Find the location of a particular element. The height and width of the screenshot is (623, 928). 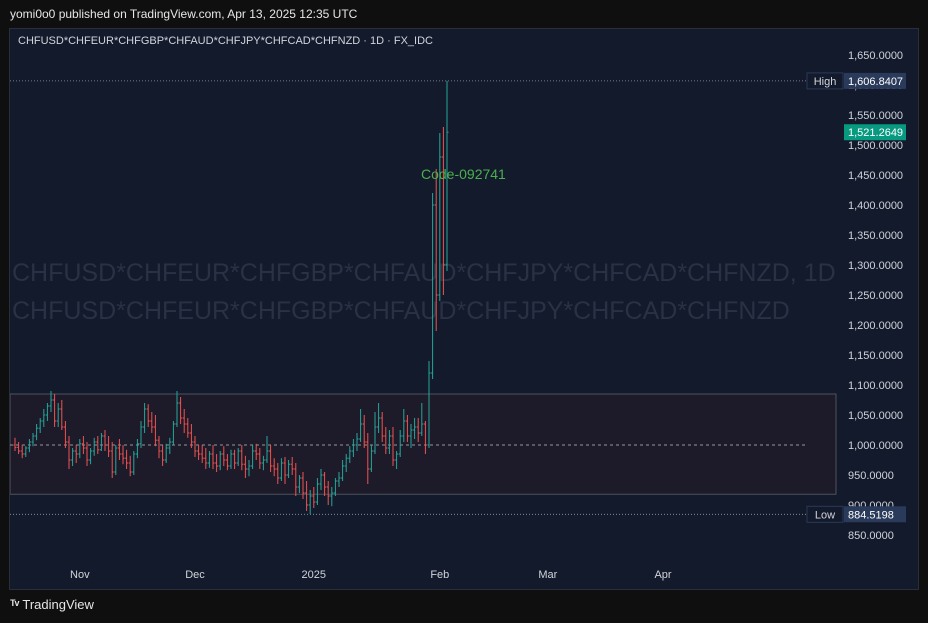

last-price-badge: 1,521.2649 is located at coordinates (875, 132).